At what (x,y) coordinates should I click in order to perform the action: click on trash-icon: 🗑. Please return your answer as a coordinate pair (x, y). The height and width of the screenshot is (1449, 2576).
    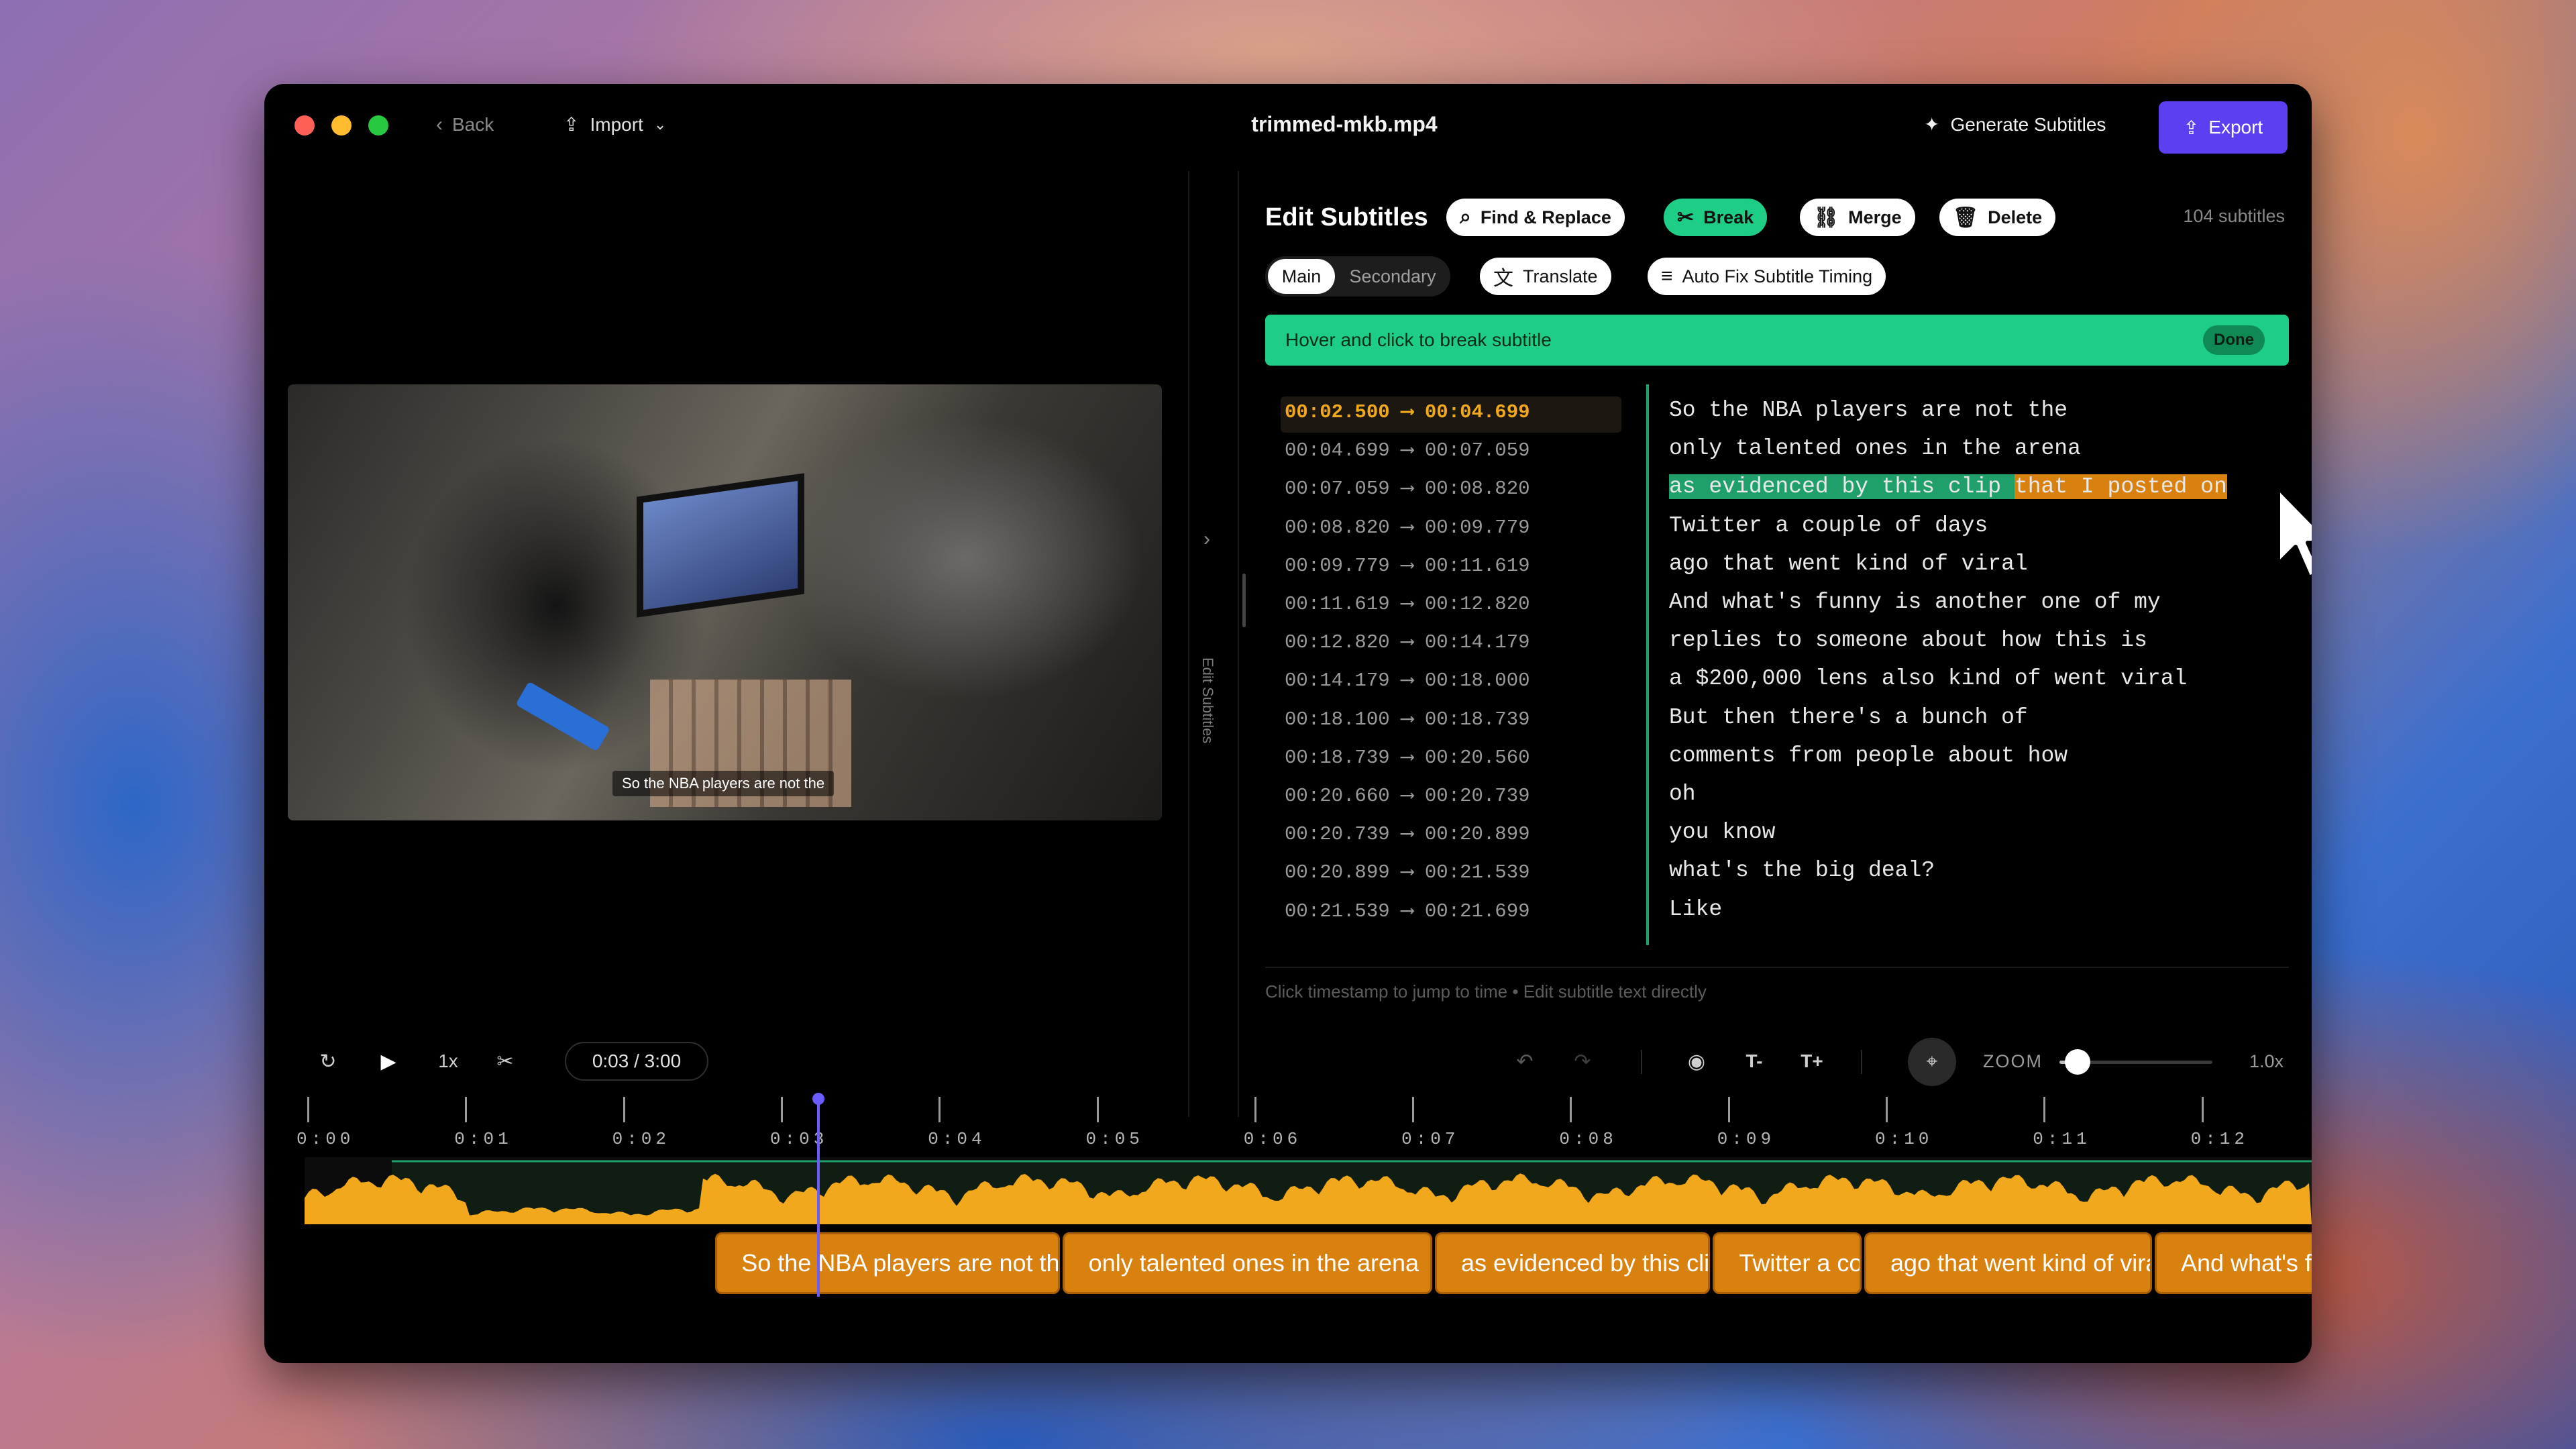
    Looking at the image, I should click on (1966, 217).